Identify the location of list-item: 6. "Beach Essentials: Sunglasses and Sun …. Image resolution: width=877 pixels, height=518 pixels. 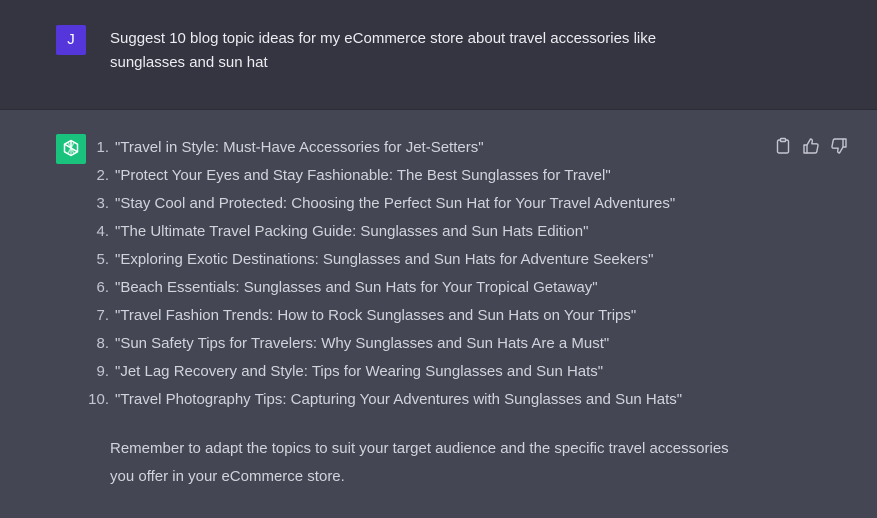
(347, 287).